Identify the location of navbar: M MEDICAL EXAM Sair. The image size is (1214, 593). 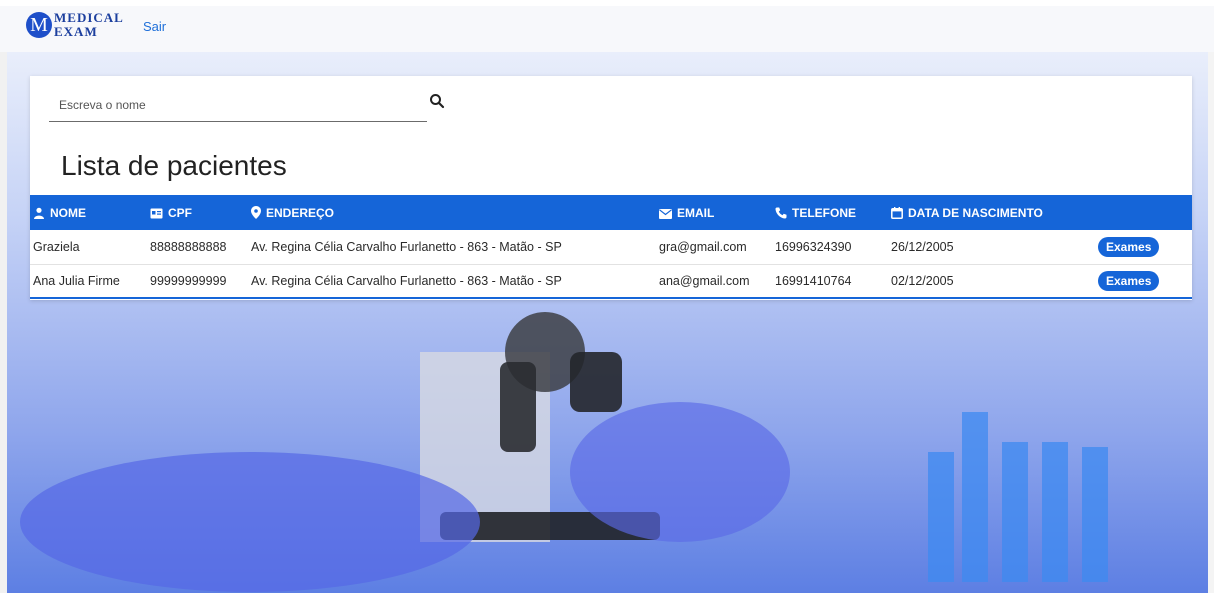
(607, 26).